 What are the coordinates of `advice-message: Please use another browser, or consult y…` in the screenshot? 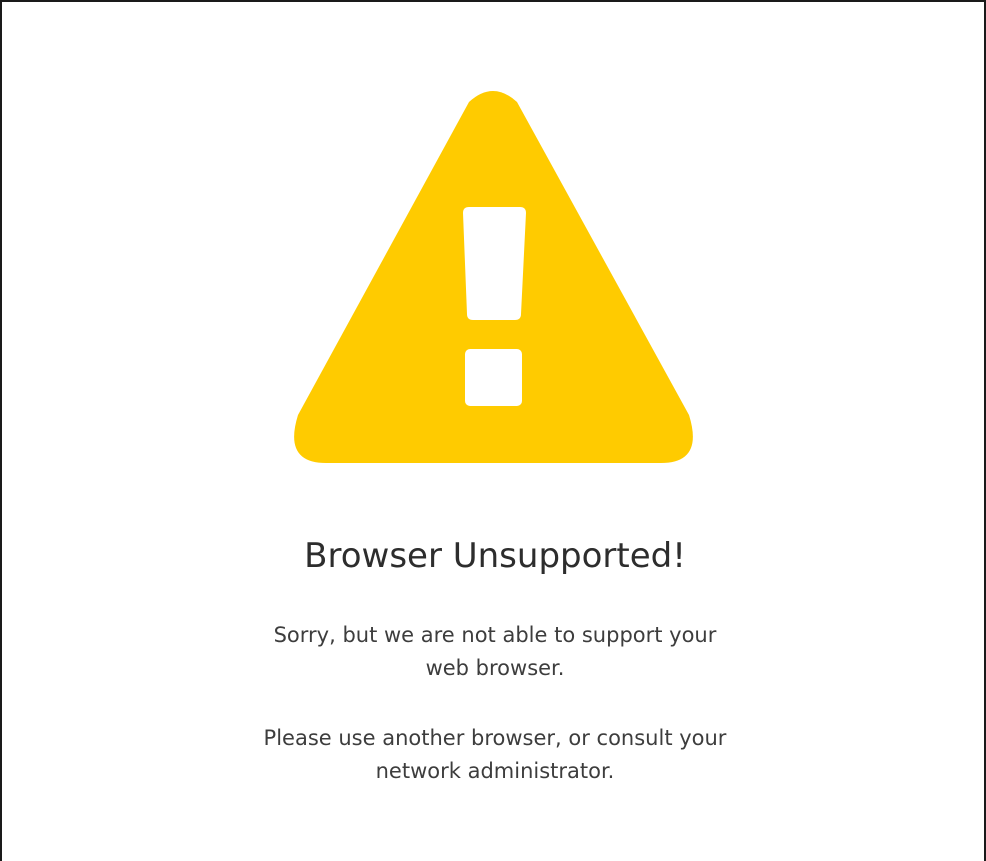 It's located at (494, 755).